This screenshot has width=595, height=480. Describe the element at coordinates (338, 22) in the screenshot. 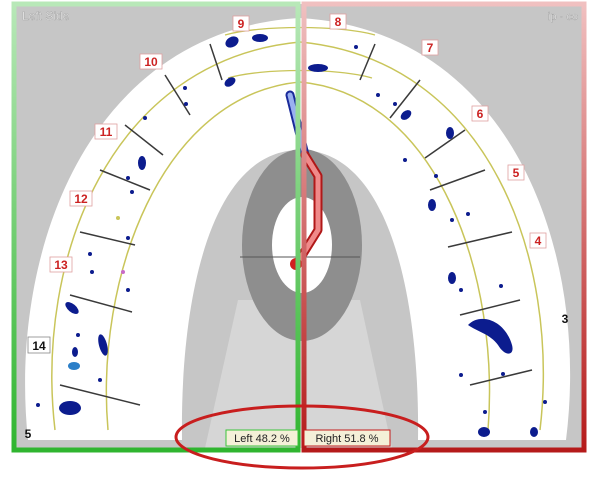

I see `tooth-label-right-8: 8` at that location.